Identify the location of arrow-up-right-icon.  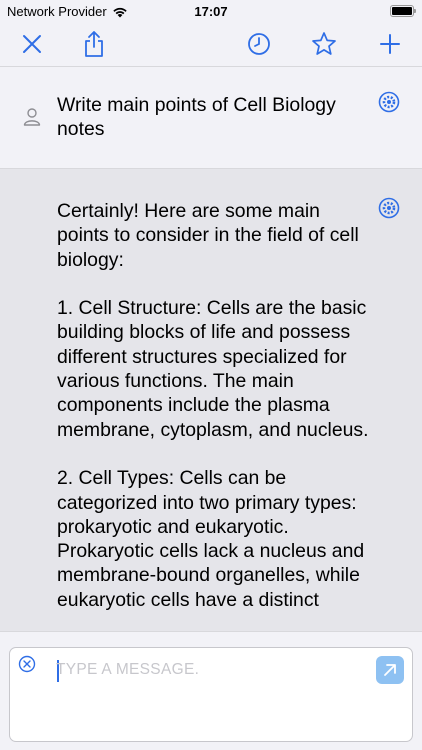
(390, 670).